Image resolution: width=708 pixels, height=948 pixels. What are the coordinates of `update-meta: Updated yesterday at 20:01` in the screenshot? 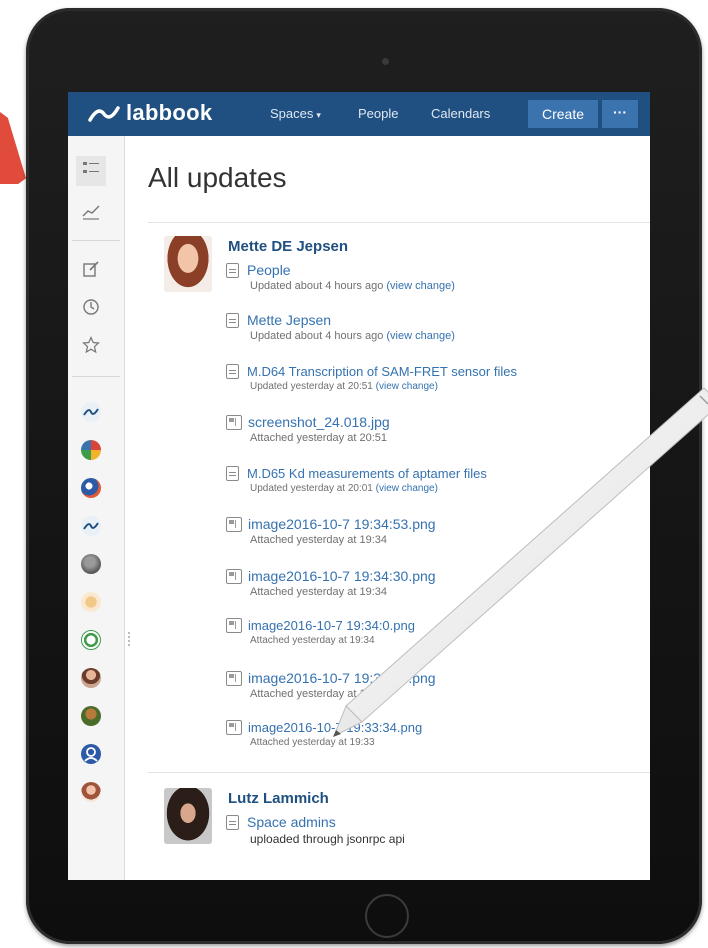 It's located at (311, 488).